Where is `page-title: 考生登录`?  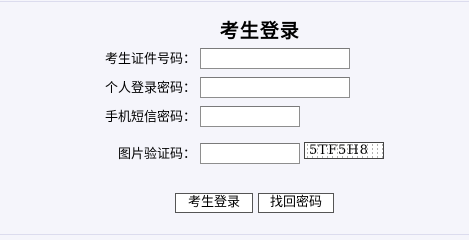 page-title: 考生登录 is located at coordinates (259, 31).